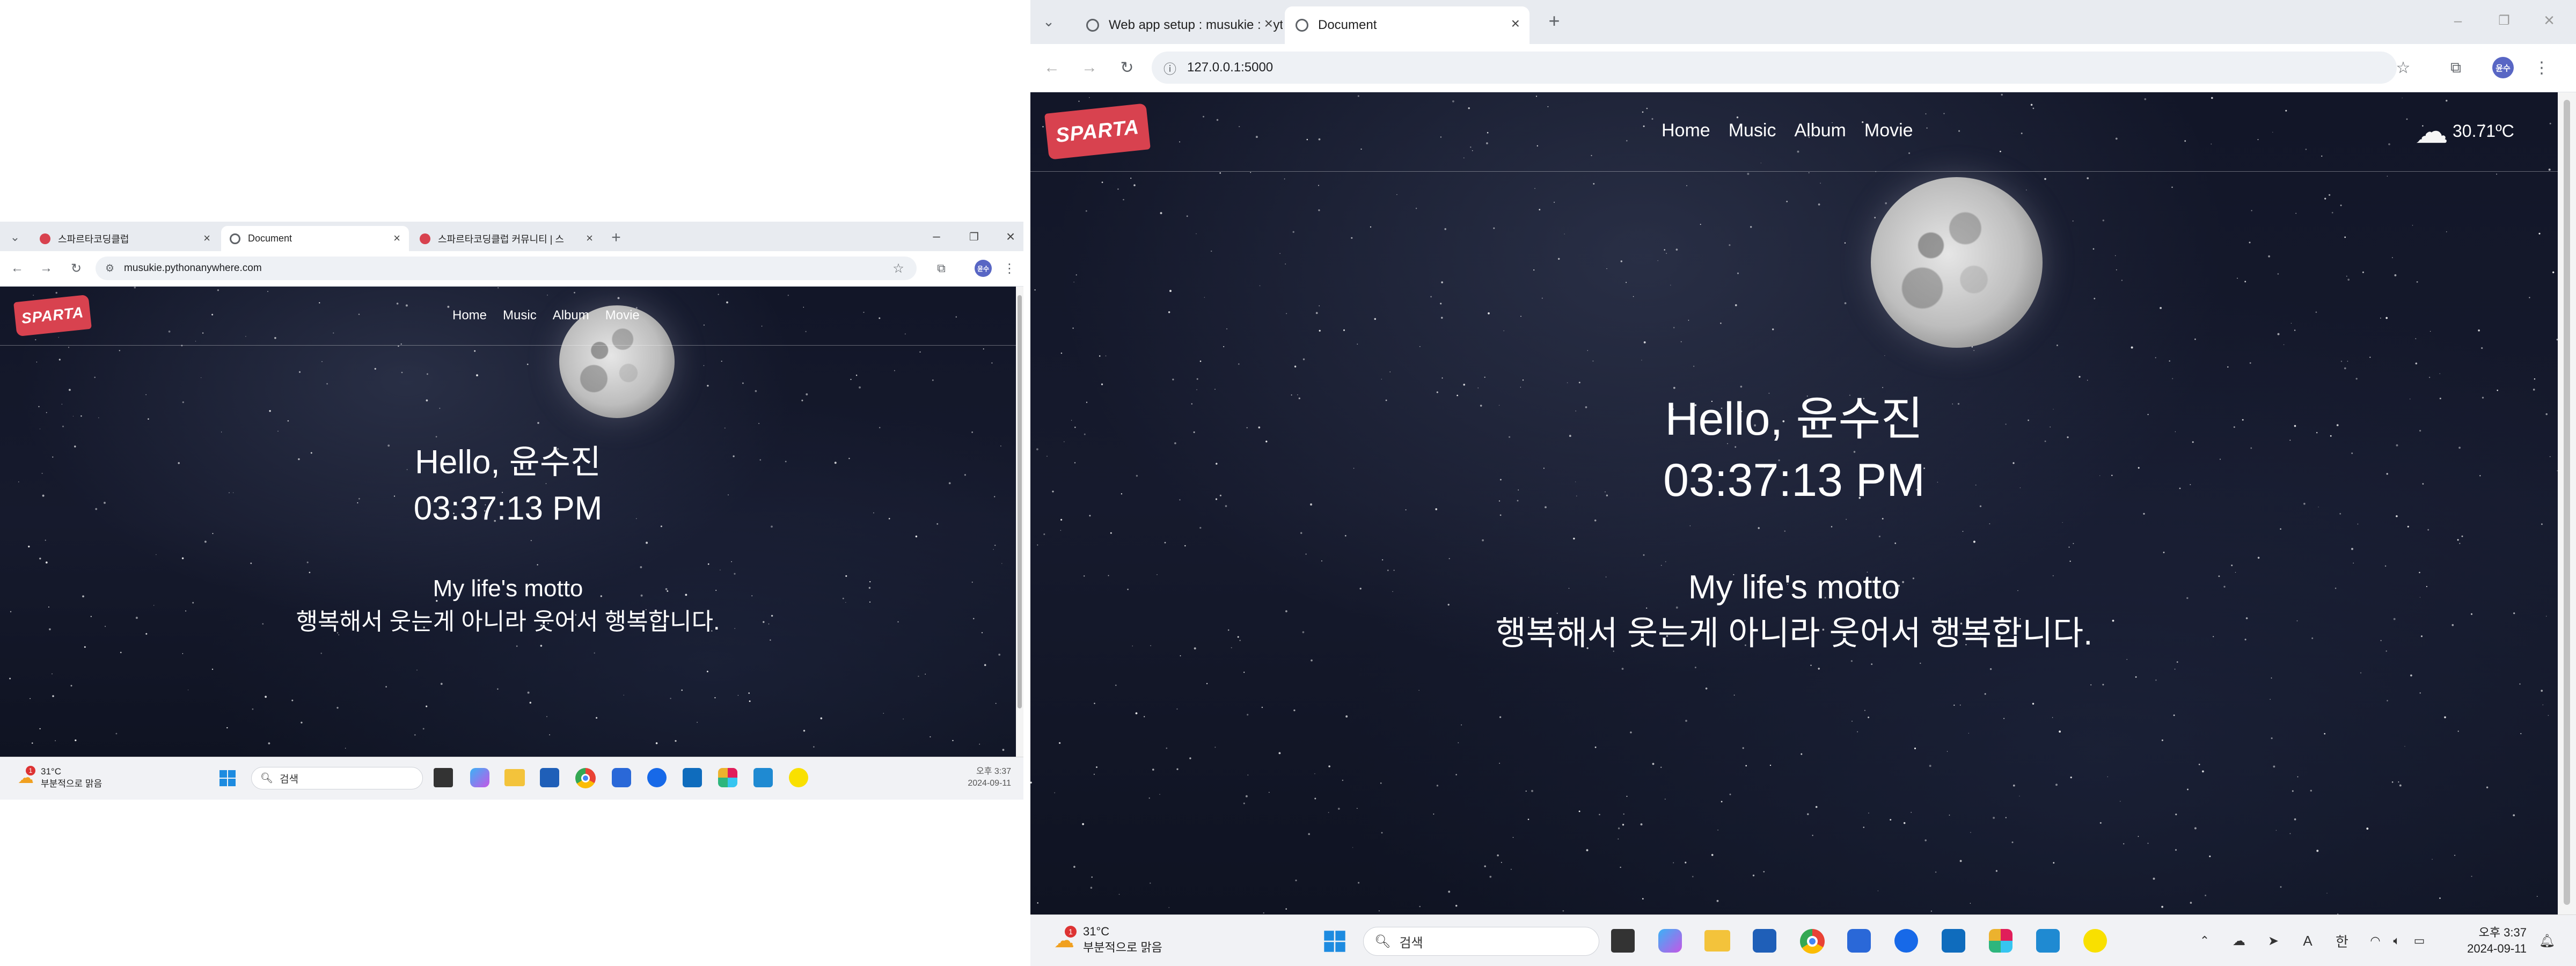 The width and height of the screenshot is (2576, 966). I want to click on address-bar: ⓘ 127.0.0.1:5000, so click(1774, 68).